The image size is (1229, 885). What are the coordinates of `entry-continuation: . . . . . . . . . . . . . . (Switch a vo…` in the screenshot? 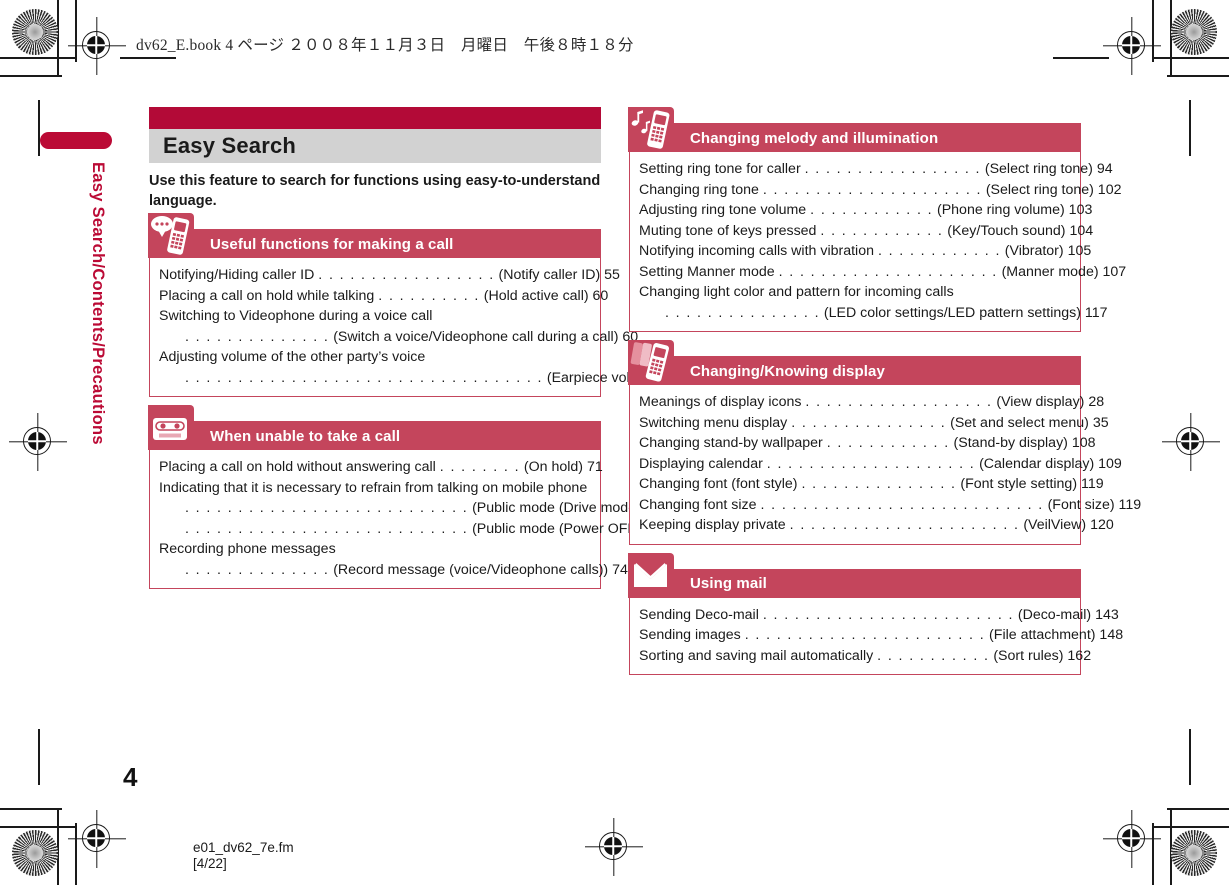 It's located at (398, 337).